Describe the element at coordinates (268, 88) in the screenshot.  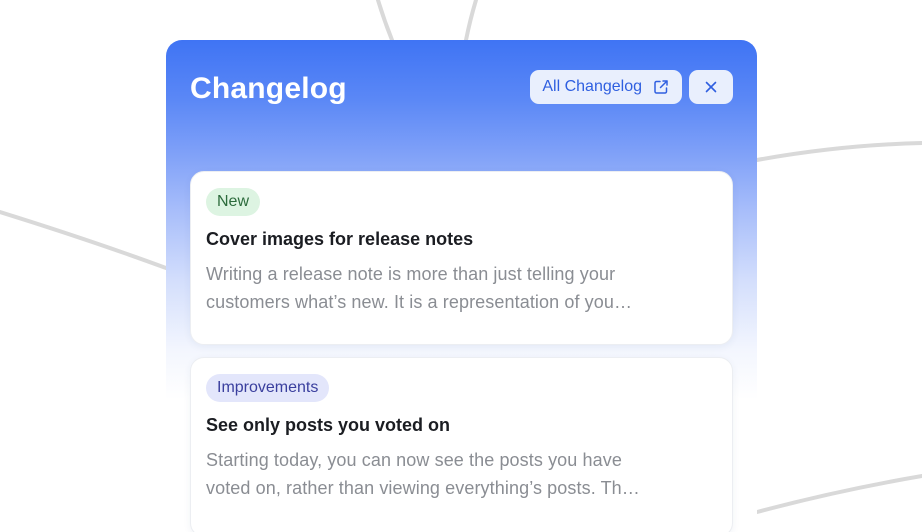
I see `panel-title: Changelog` at that location.